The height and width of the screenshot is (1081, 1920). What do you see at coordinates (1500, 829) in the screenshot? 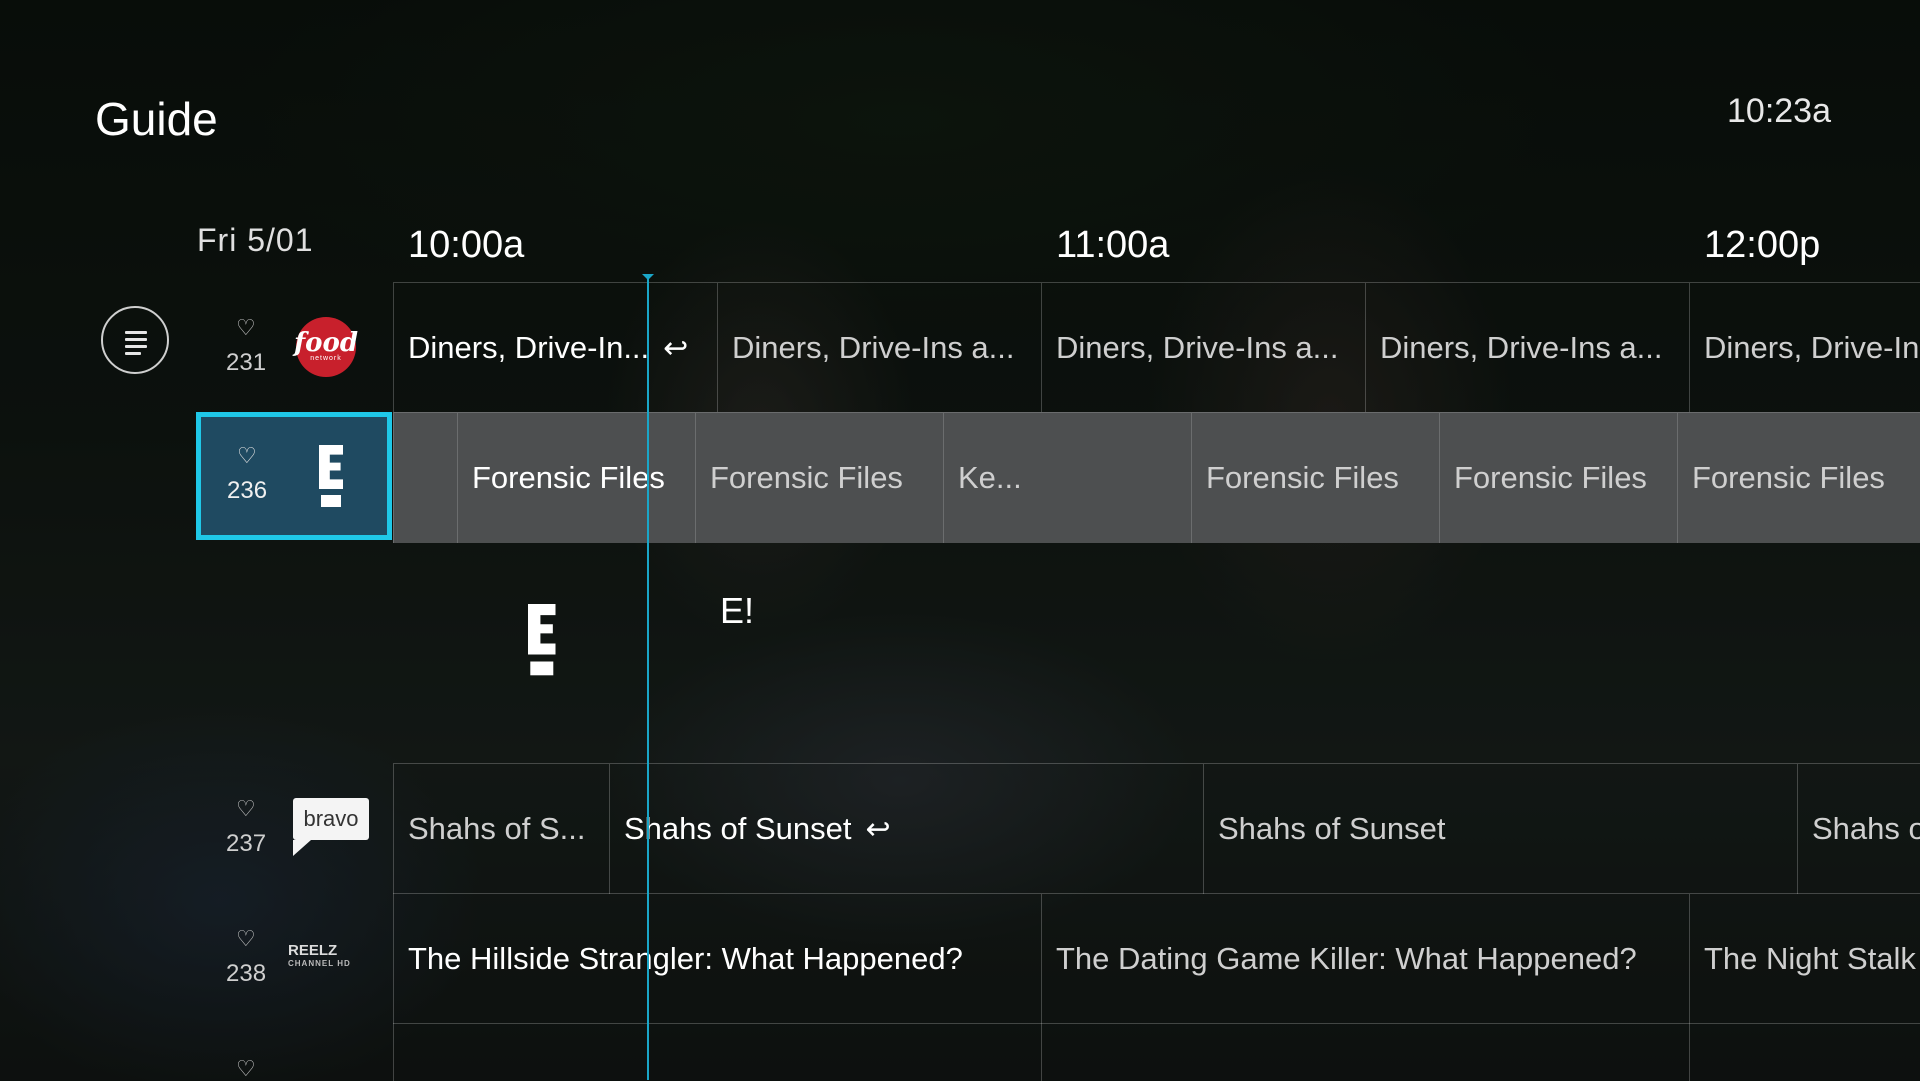
I see `program-cell: Shahs of Sunset` at bounding box center [1500, 829].